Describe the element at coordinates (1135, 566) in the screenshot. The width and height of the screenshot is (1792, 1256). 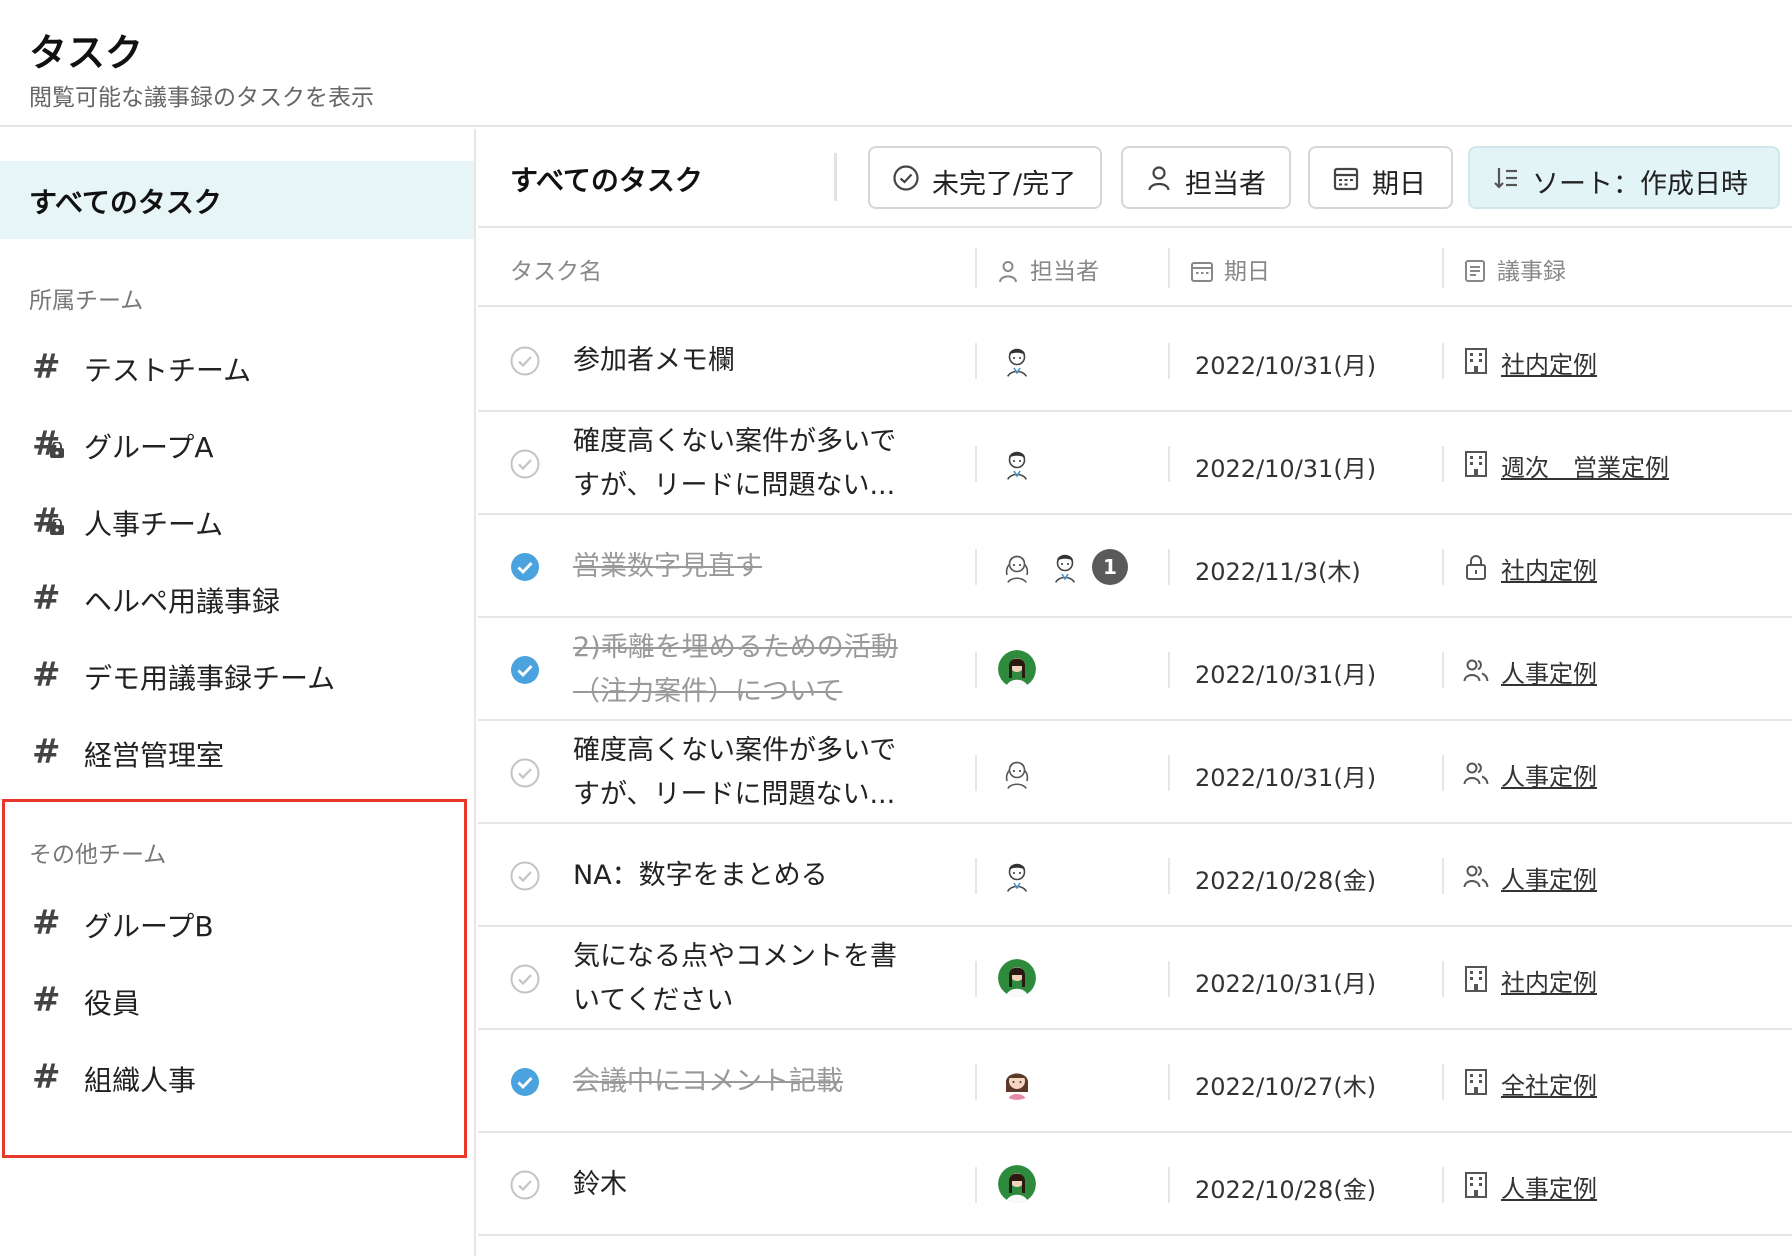
I see `table-row: 営業数字見直す 1 2022/11/3(木) 社内定例` at that location.